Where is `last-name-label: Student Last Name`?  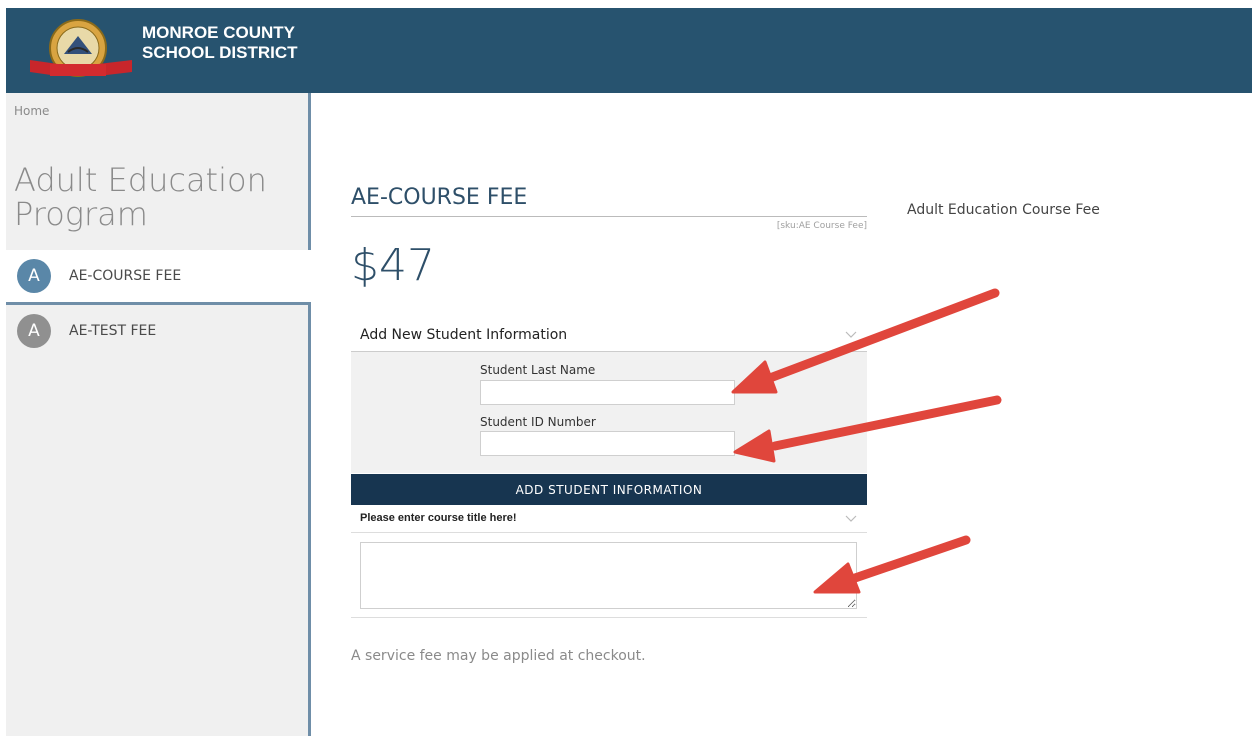 last-name-label: Student Last Name is located at coordinates (538, 370).